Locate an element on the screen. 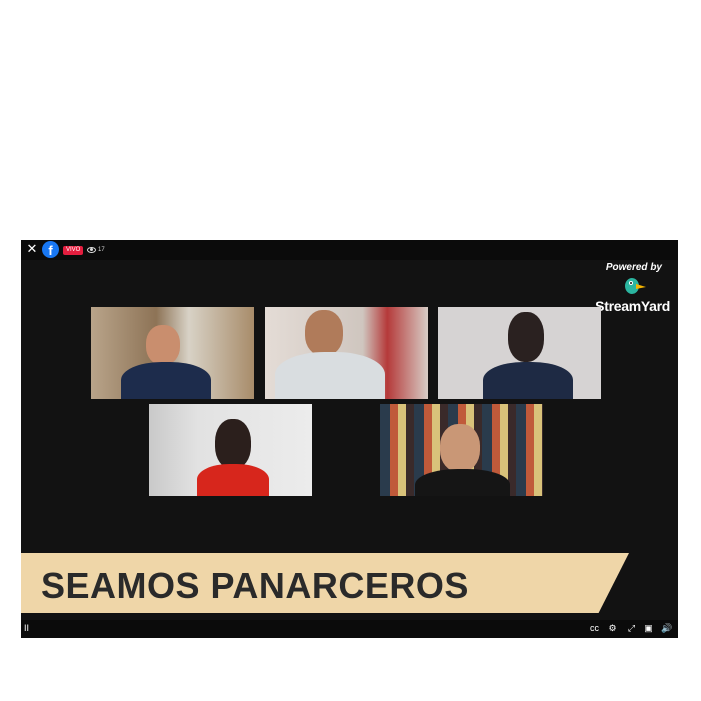 This screenshot has width=701, height=701. player-controls: II cc ⚙ ⤢ ▣ 🔊 is located at coordinates (349, 629).